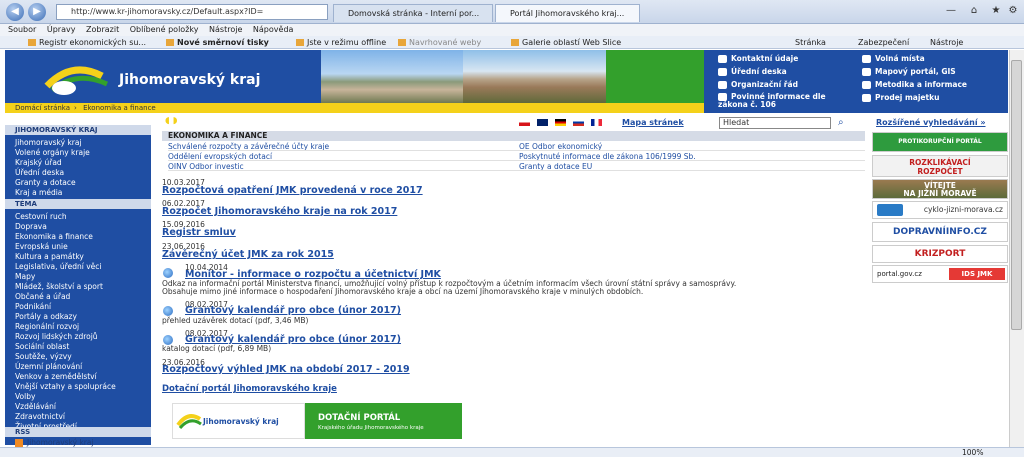 The width and height of the screenshot is (1024, 457). What do you see at coordinates (45, 182) in the screenshot?
I see `nav-item: Granty a dotace` at bounding box center [45, 182].